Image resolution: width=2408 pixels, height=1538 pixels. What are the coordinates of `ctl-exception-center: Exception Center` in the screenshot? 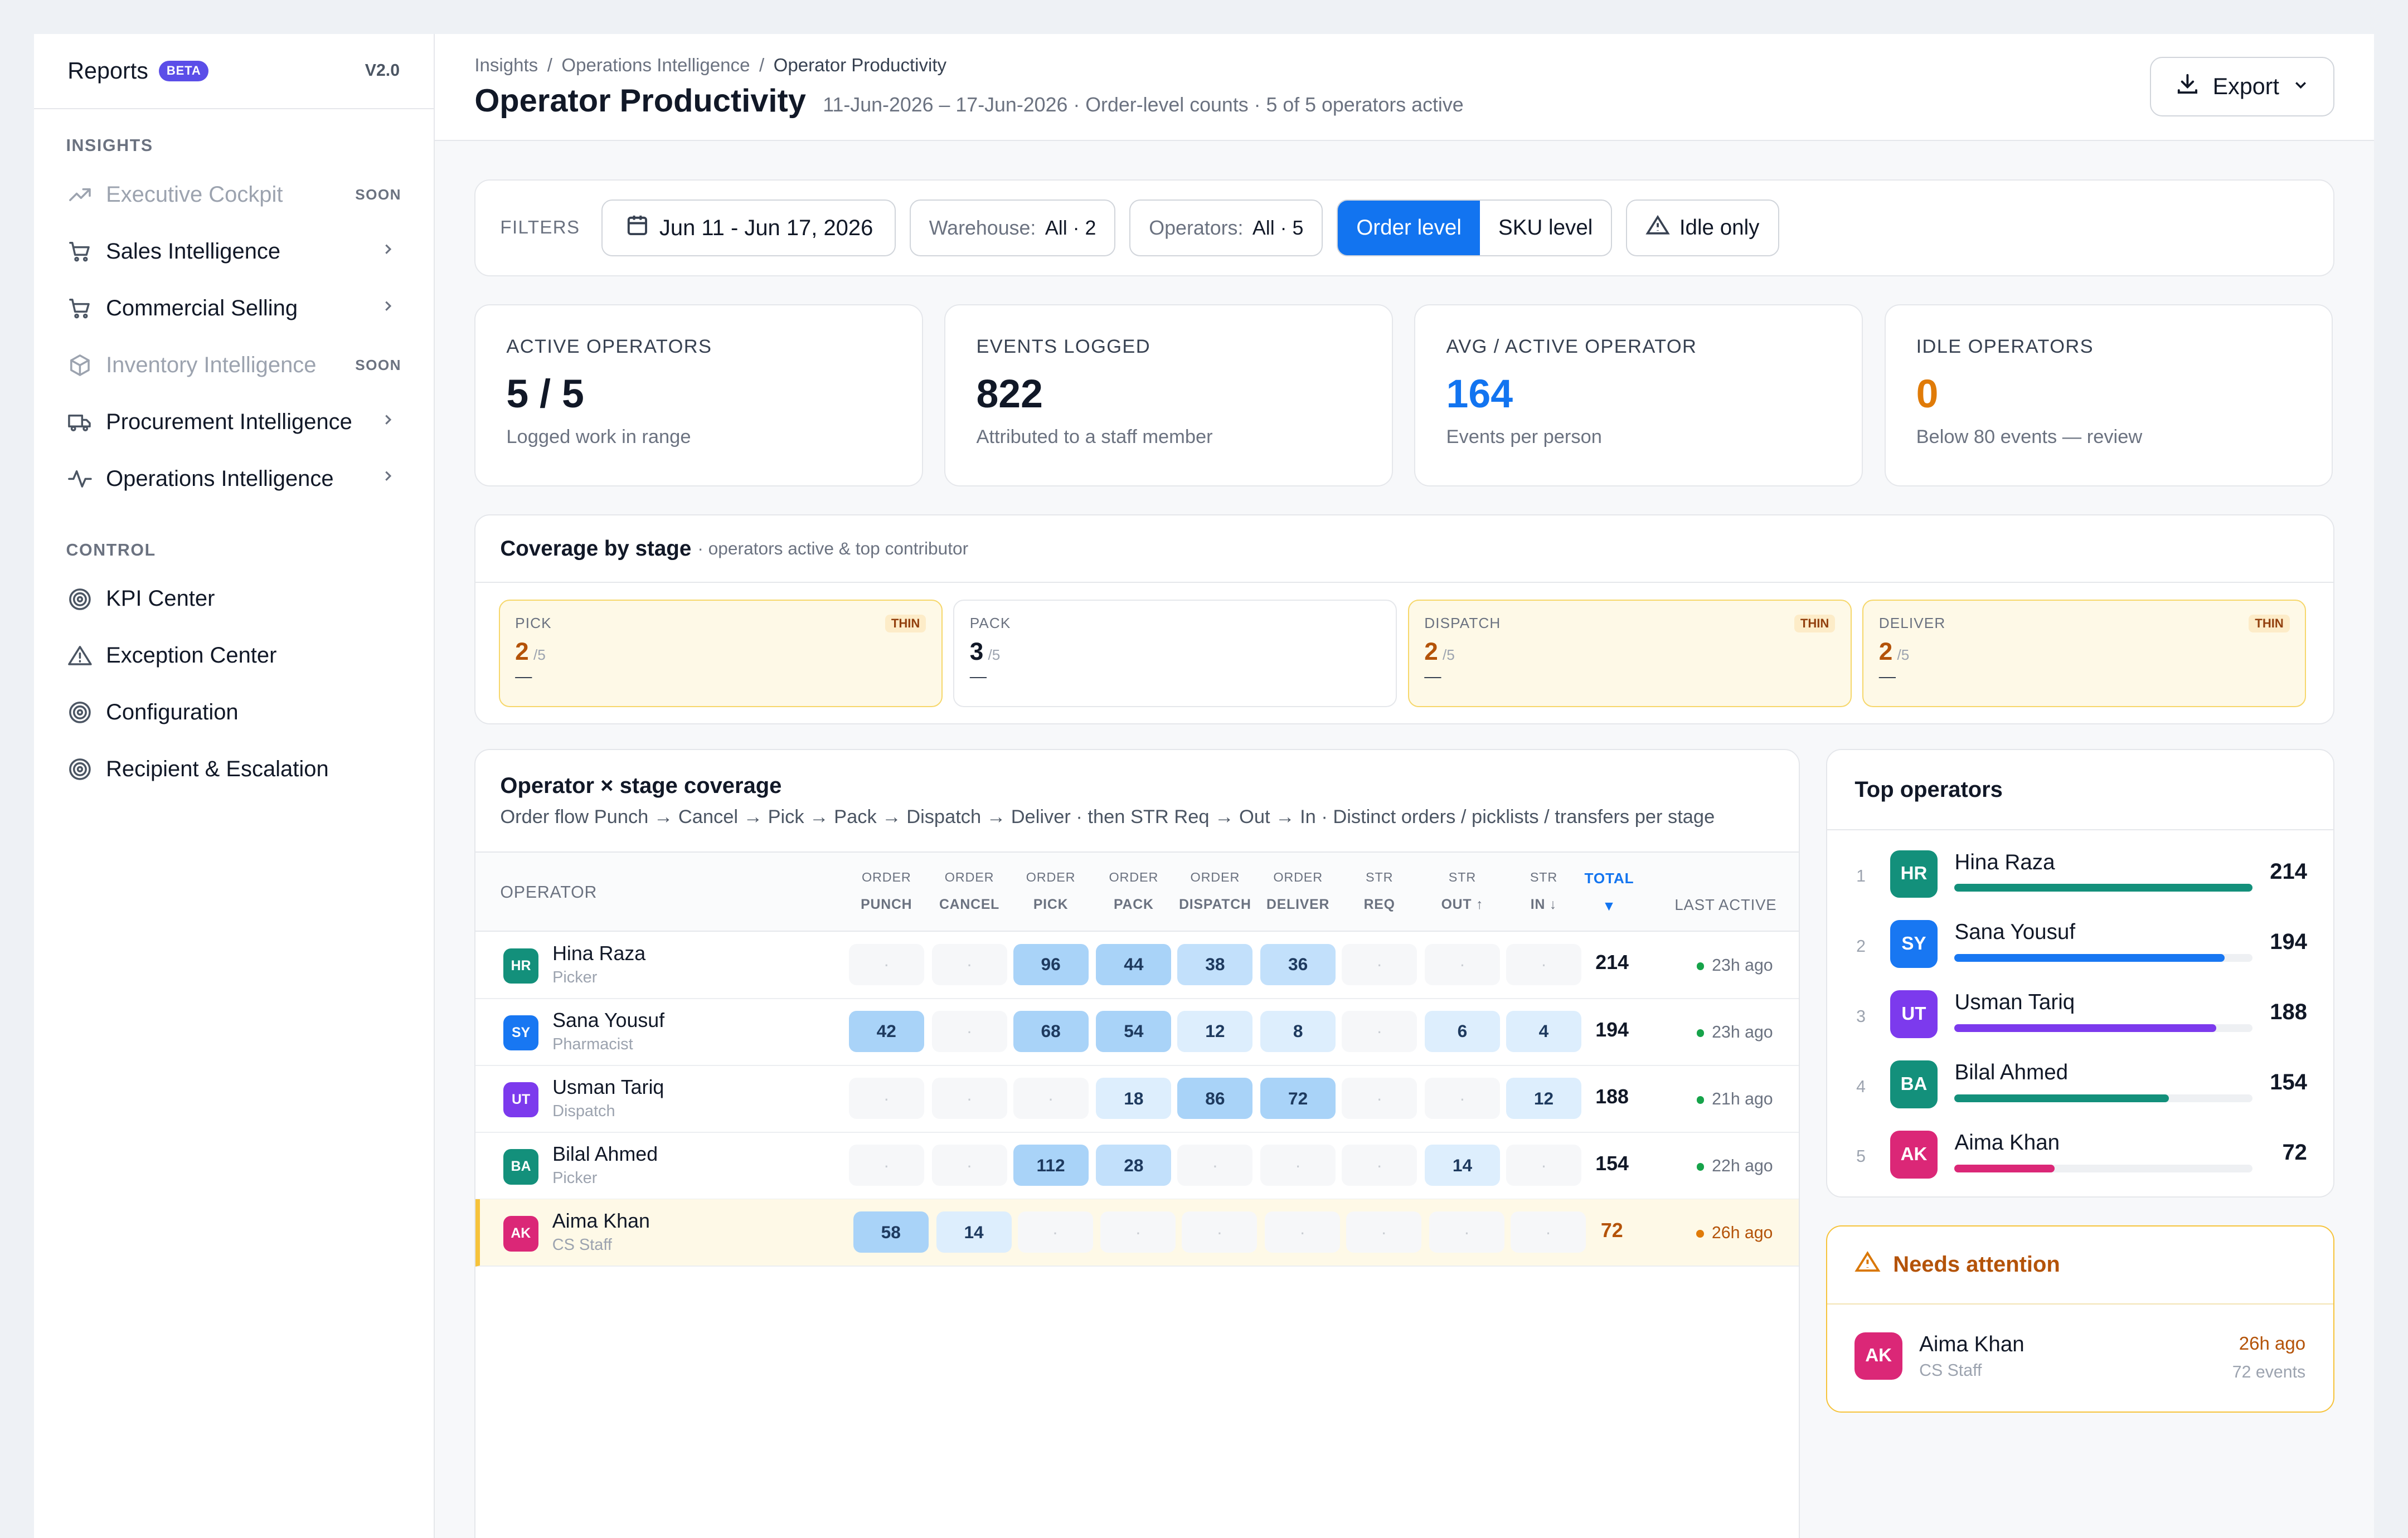 It's located at (234, 655).